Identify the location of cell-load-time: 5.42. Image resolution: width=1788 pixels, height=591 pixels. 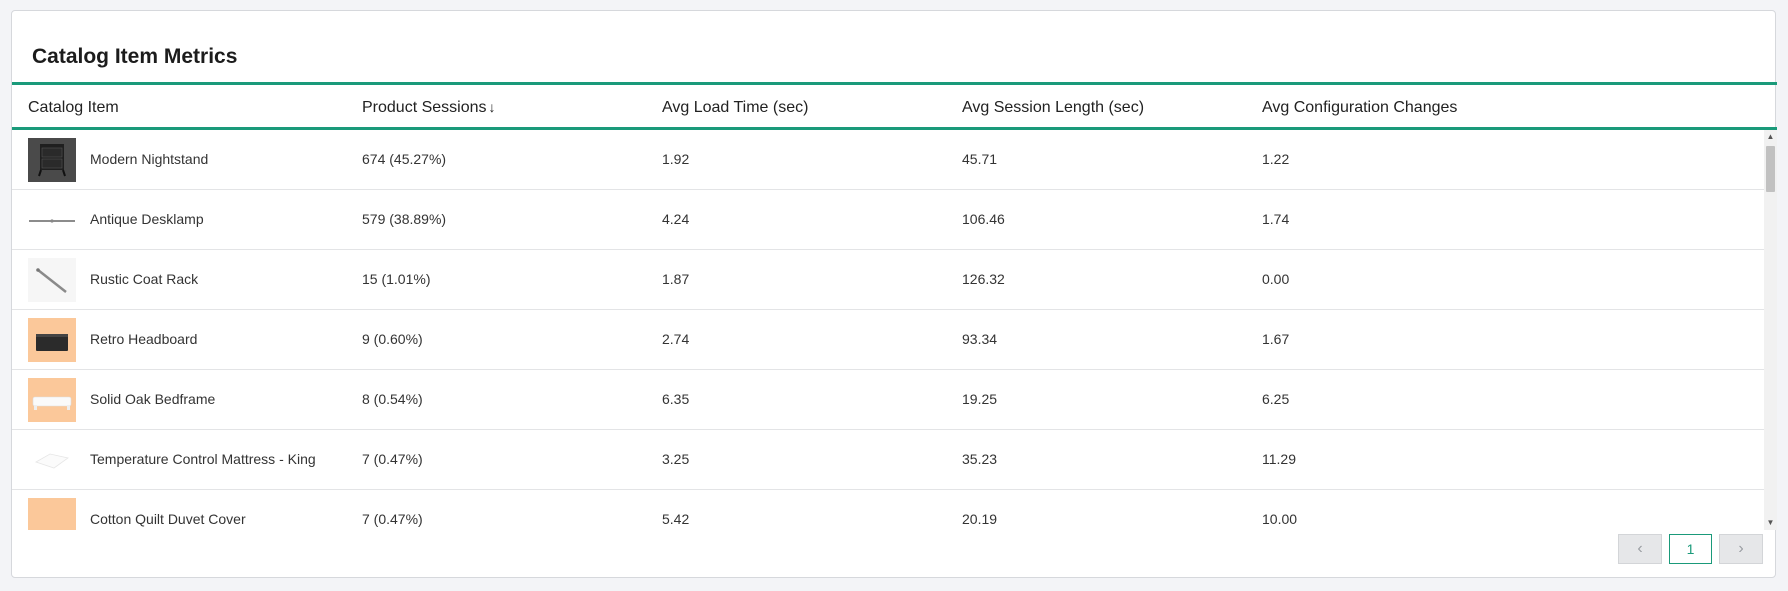
(676, 519).